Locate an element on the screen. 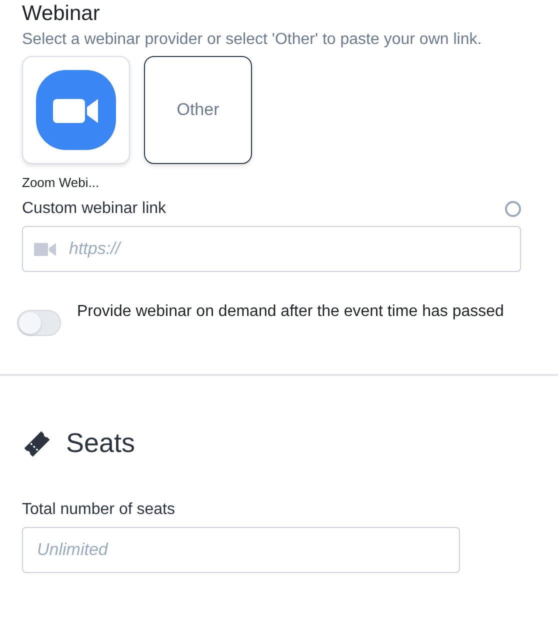  section-description: Select a webinar provider or select 'Other' to paste your own link. is located at coordinates (252, 40).